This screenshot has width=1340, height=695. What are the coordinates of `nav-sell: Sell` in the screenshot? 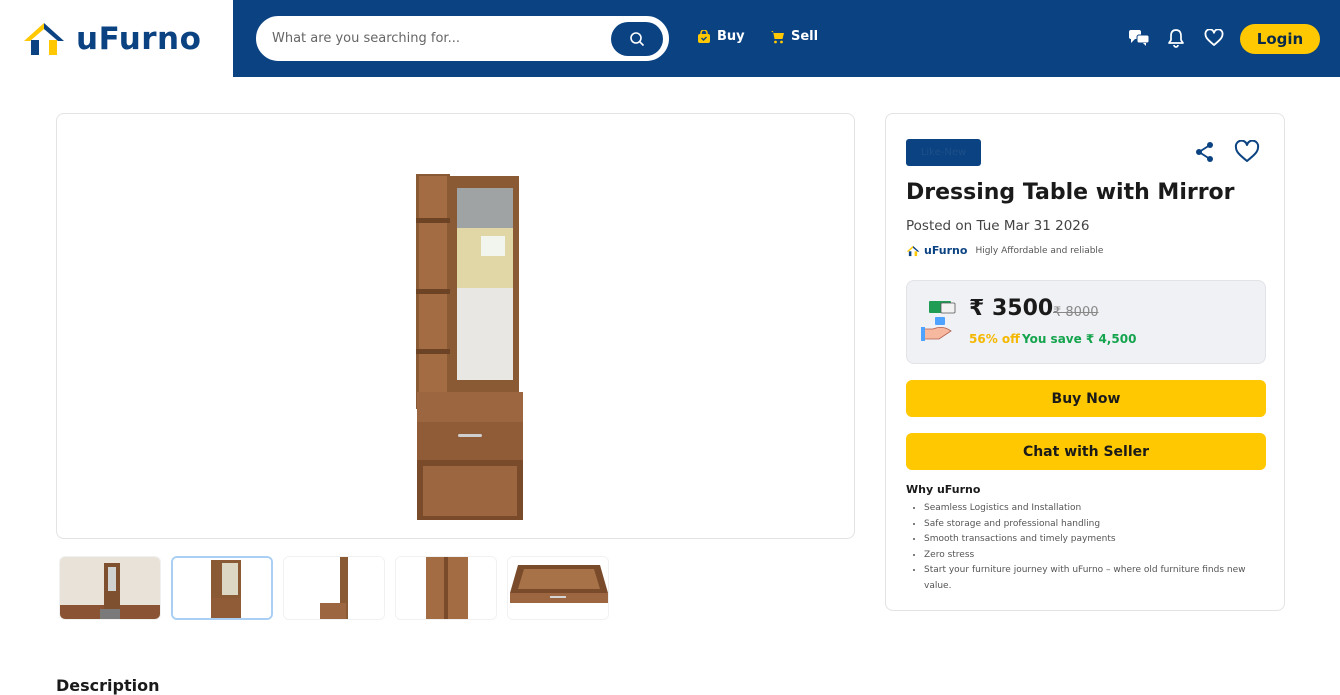 It's located at (794, 36).